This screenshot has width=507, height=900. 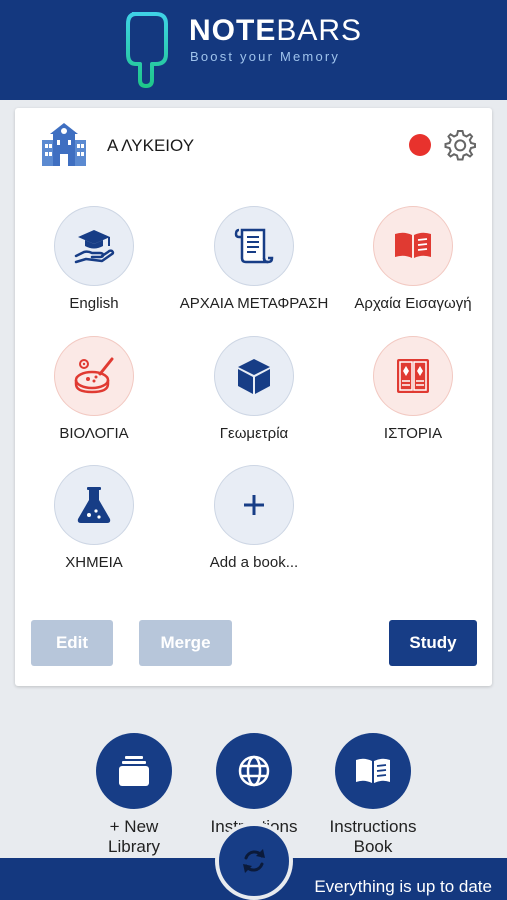 I want to click on sync-icon, so click(x=254, y=861).